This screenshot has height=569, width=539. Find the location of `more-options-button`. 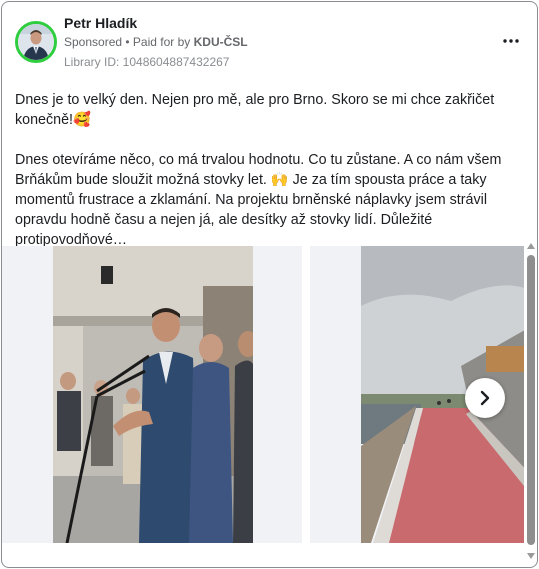

more-options-button is located at coordinates (511, 39).